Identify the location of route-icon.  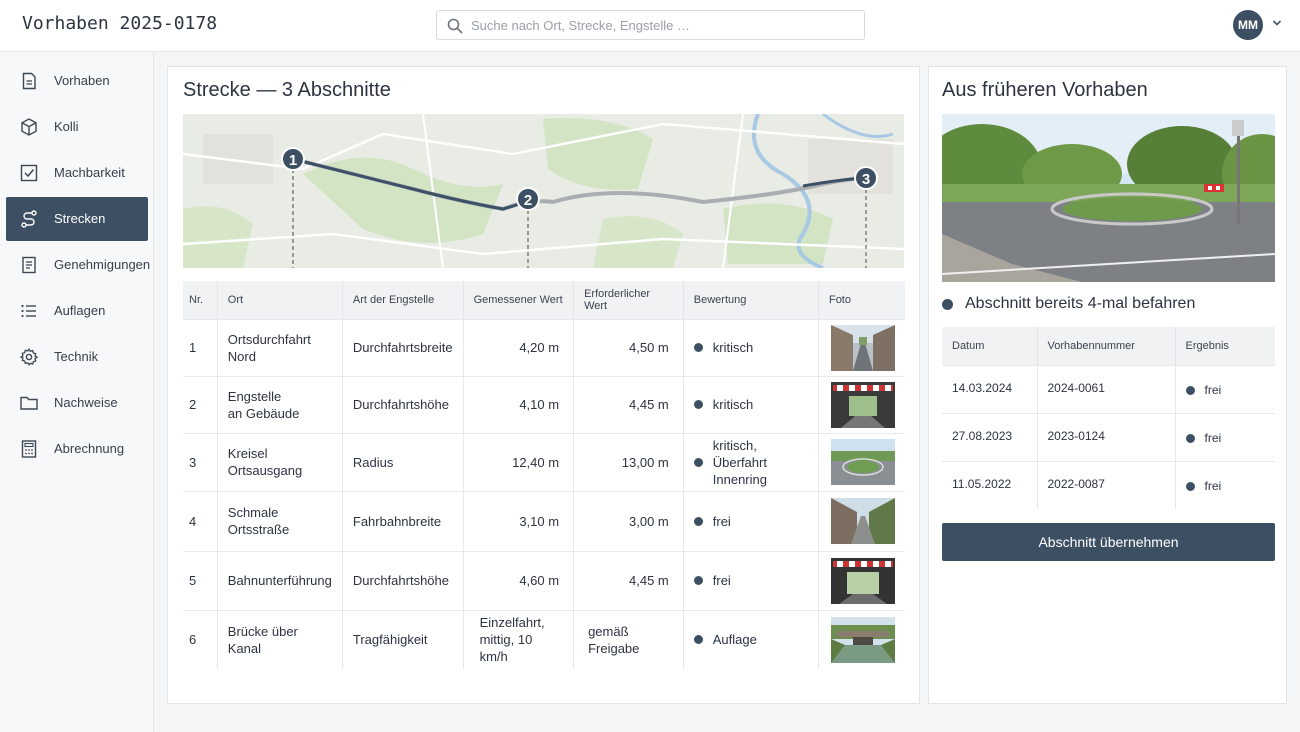
(29, 219).